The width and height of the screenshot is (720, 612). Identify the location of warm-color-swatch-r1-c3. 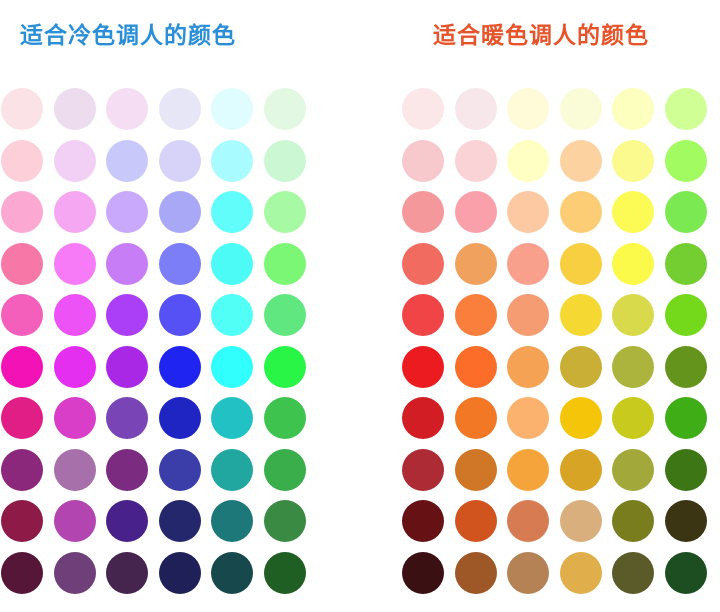
(528, 109).